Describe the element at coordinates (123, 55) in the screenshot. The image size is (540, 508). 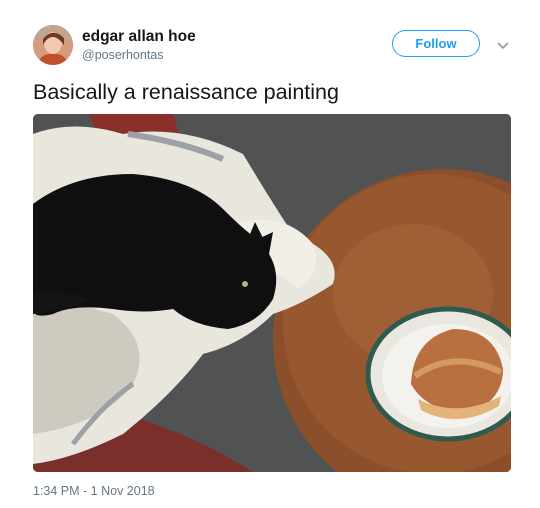
I see `user-handle: @poserhontas` at that location.